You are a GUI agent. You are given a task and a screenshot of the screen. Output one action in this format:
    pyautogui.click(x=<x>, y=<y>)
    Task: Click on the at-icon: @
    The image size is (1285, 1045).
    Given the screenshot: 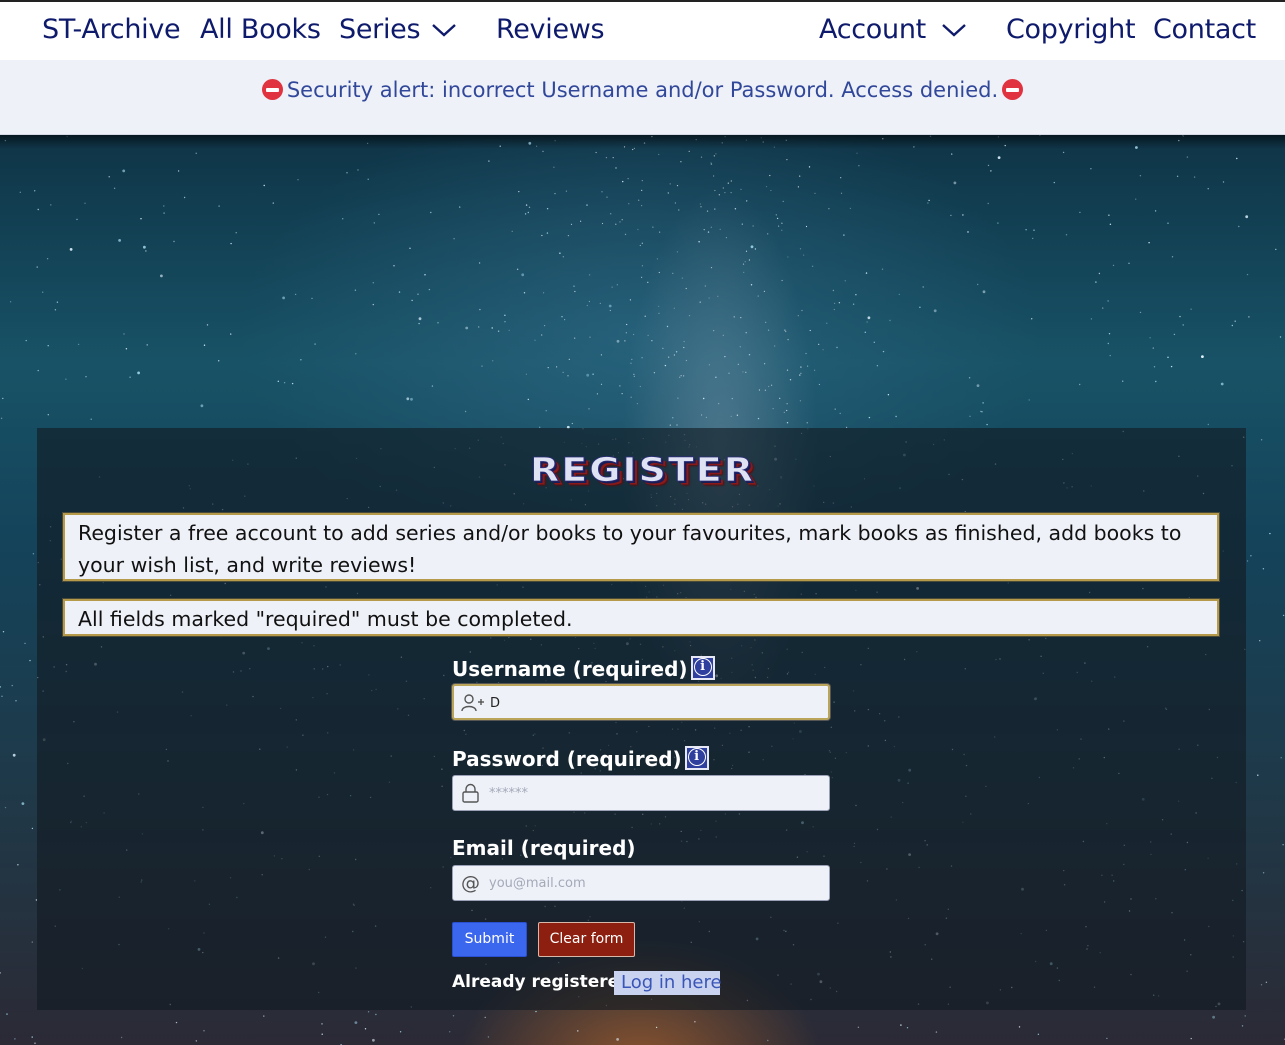 What is the action you would take?
    pyautogui.click(x=472, y=883)
    